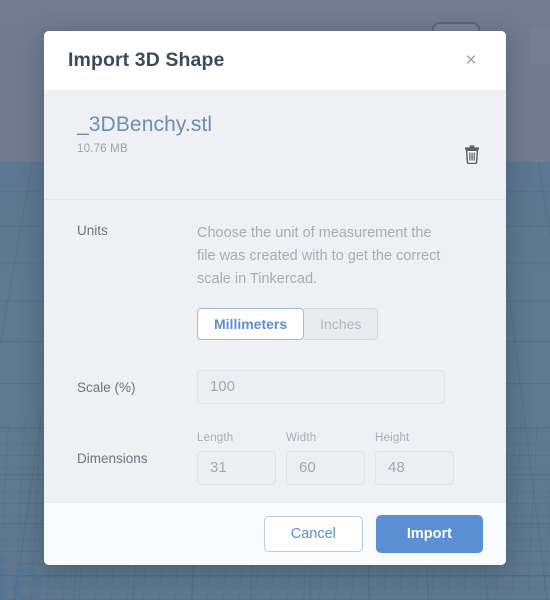 The width and height of the screenshot is (550, 600). What do you see at coordinates (146, 60) in the screenshot?
I see `page-title: Import 3D Shape` at bounding box center [146, 60].